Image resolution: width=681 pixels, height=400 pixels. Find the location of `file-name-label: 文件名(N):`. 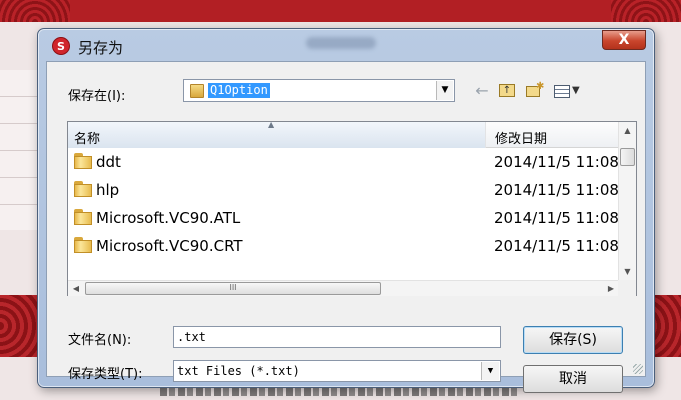

file-name-label: 文件名(N): is located at coordinates (100, 340).